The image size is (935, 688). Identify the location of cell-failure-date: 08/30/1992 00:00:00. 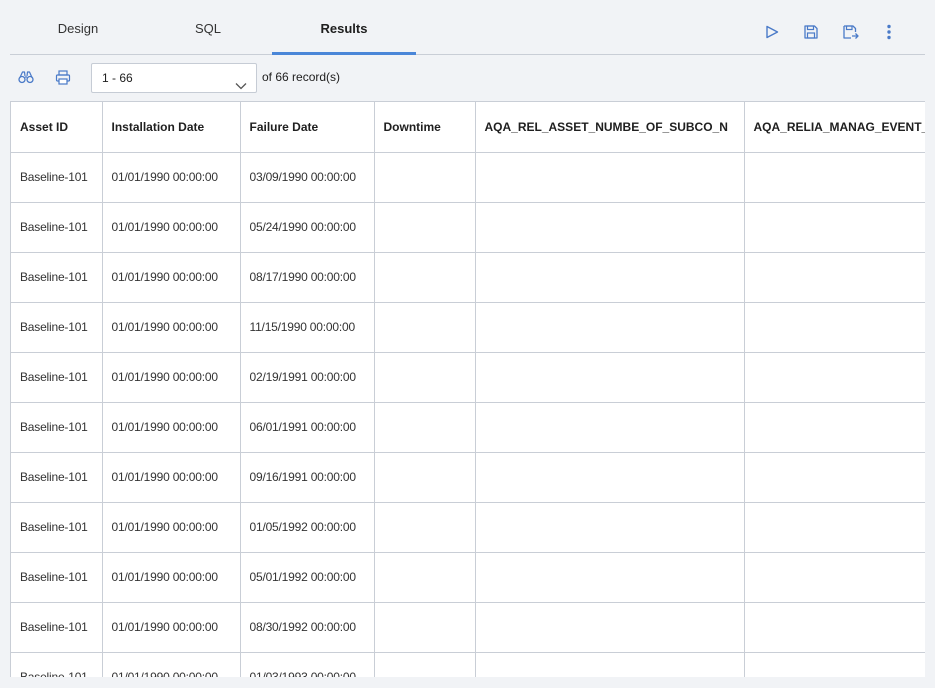
(307, 627).